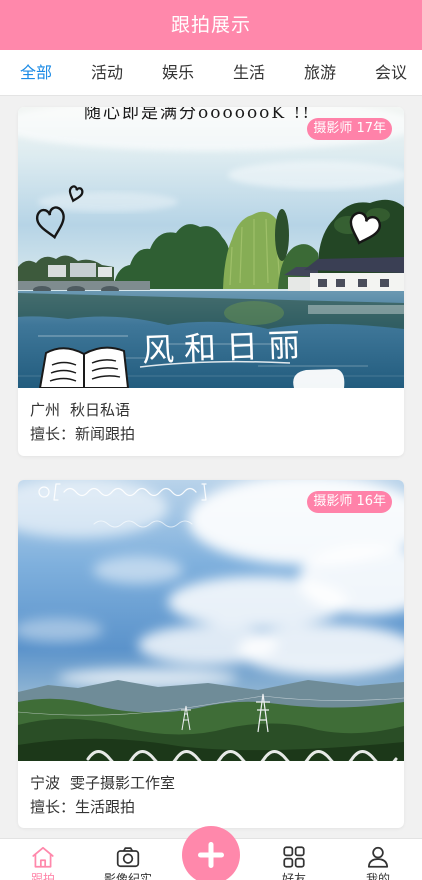 The image size is (422, 880). I want to click on book-doodle, so click(84, 367).